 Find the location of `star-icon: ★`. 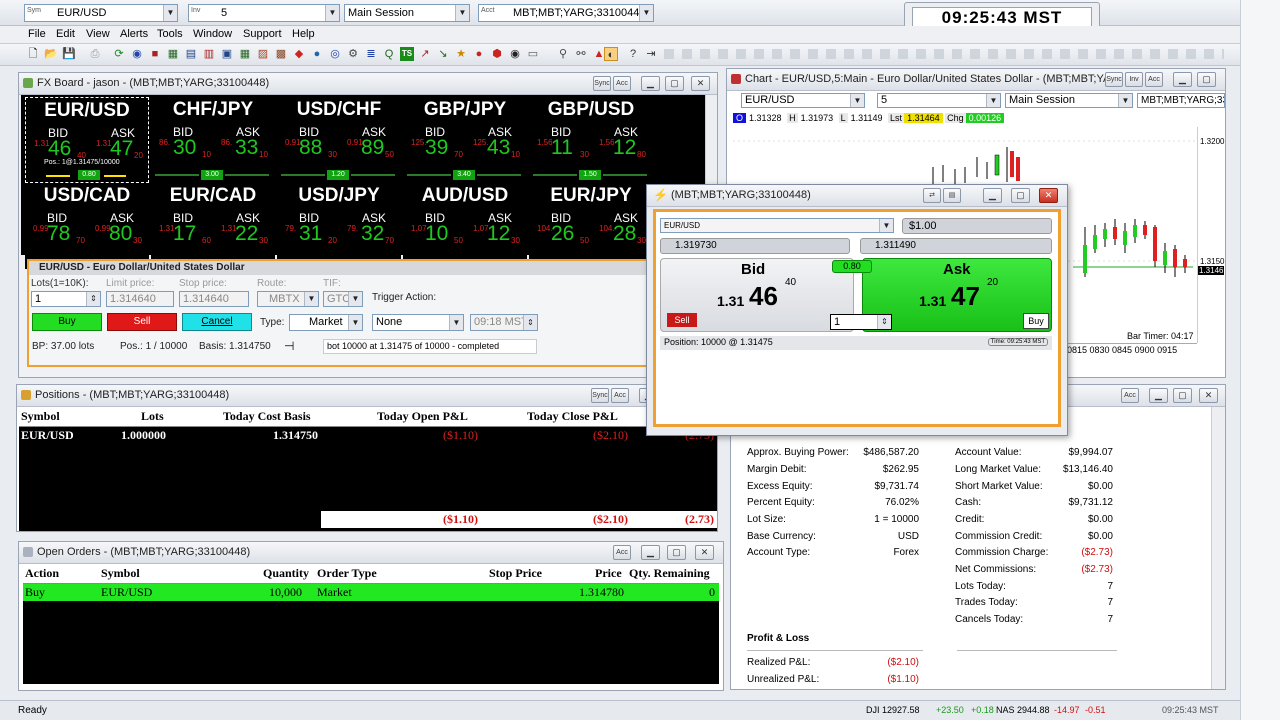

star-icon: ★ is located at coordinates (461, 54).